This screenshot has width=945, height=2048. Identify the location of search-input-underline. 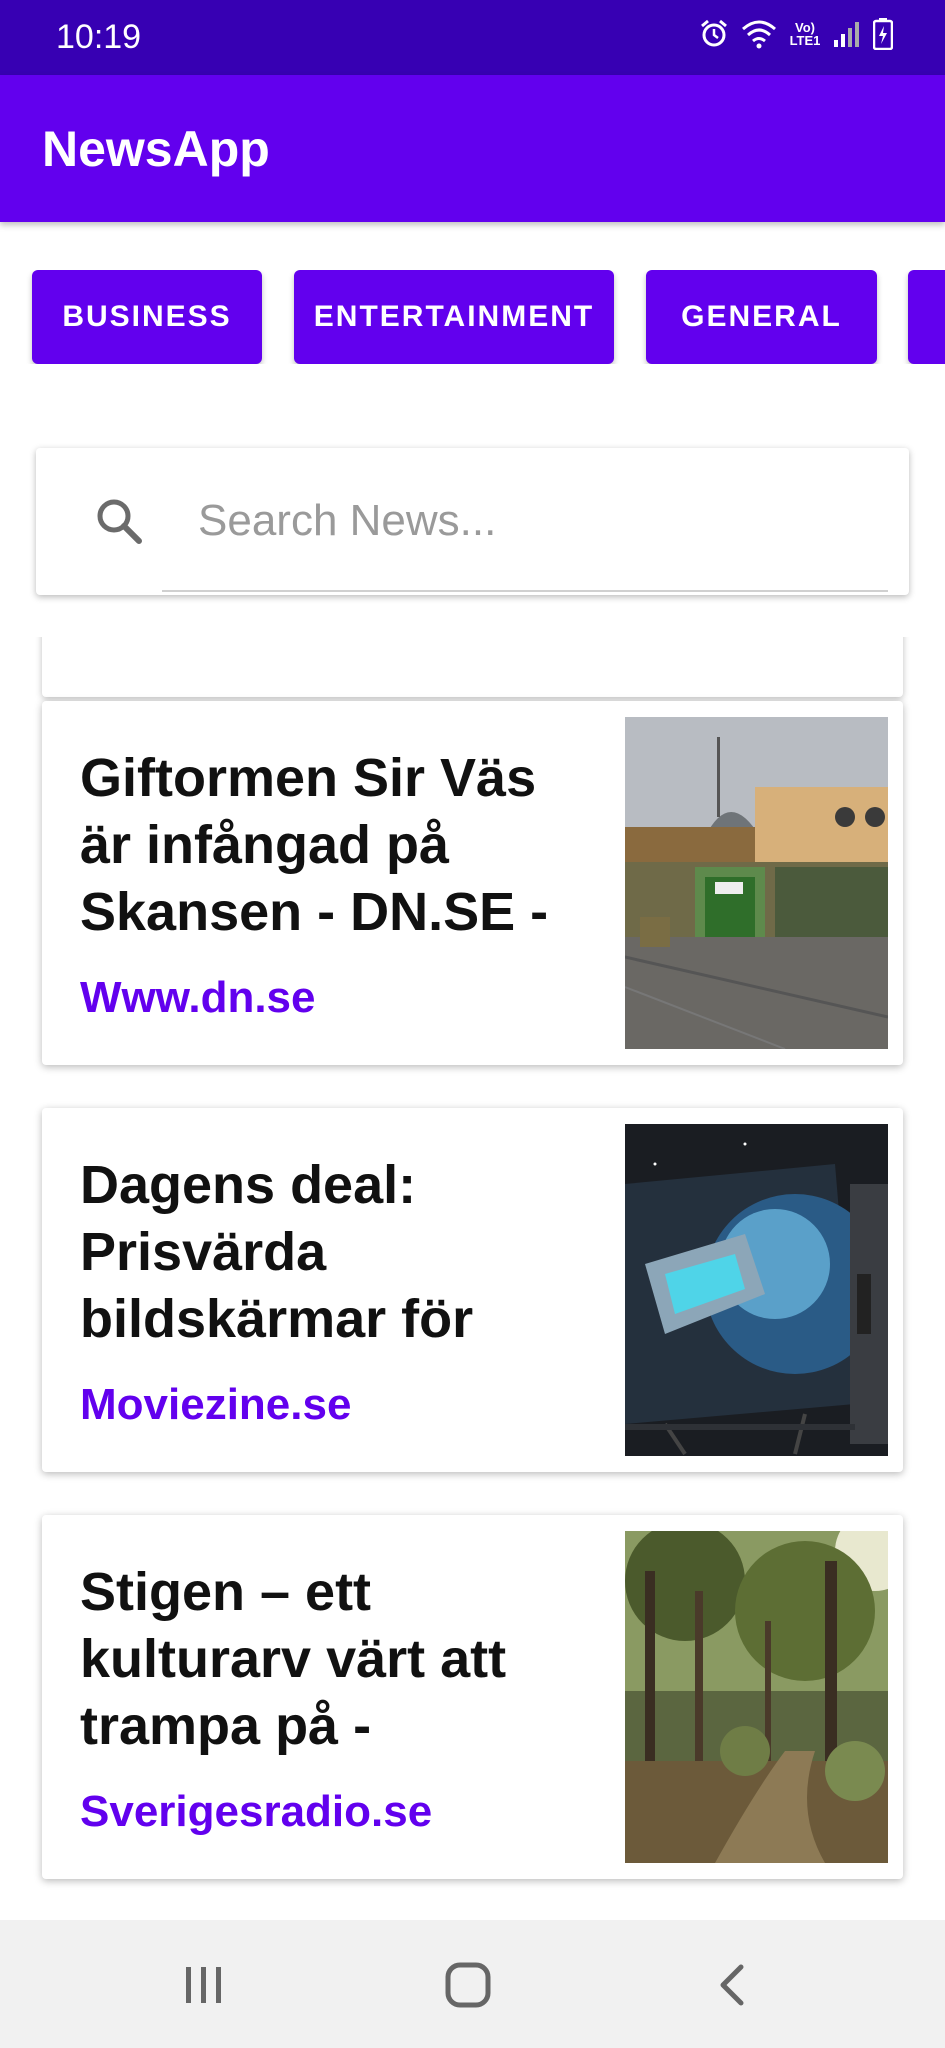
(525, 591).